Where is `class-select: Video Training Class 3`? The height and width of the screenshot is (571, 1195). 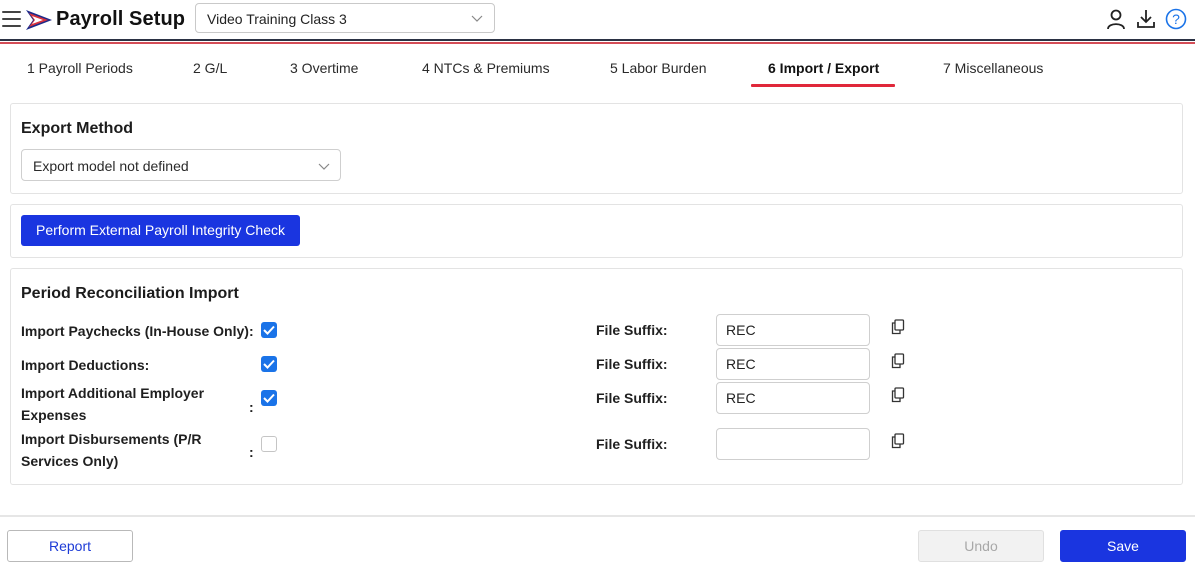 class-select: Video Training Class 3 is located at coordinates (345, 18).